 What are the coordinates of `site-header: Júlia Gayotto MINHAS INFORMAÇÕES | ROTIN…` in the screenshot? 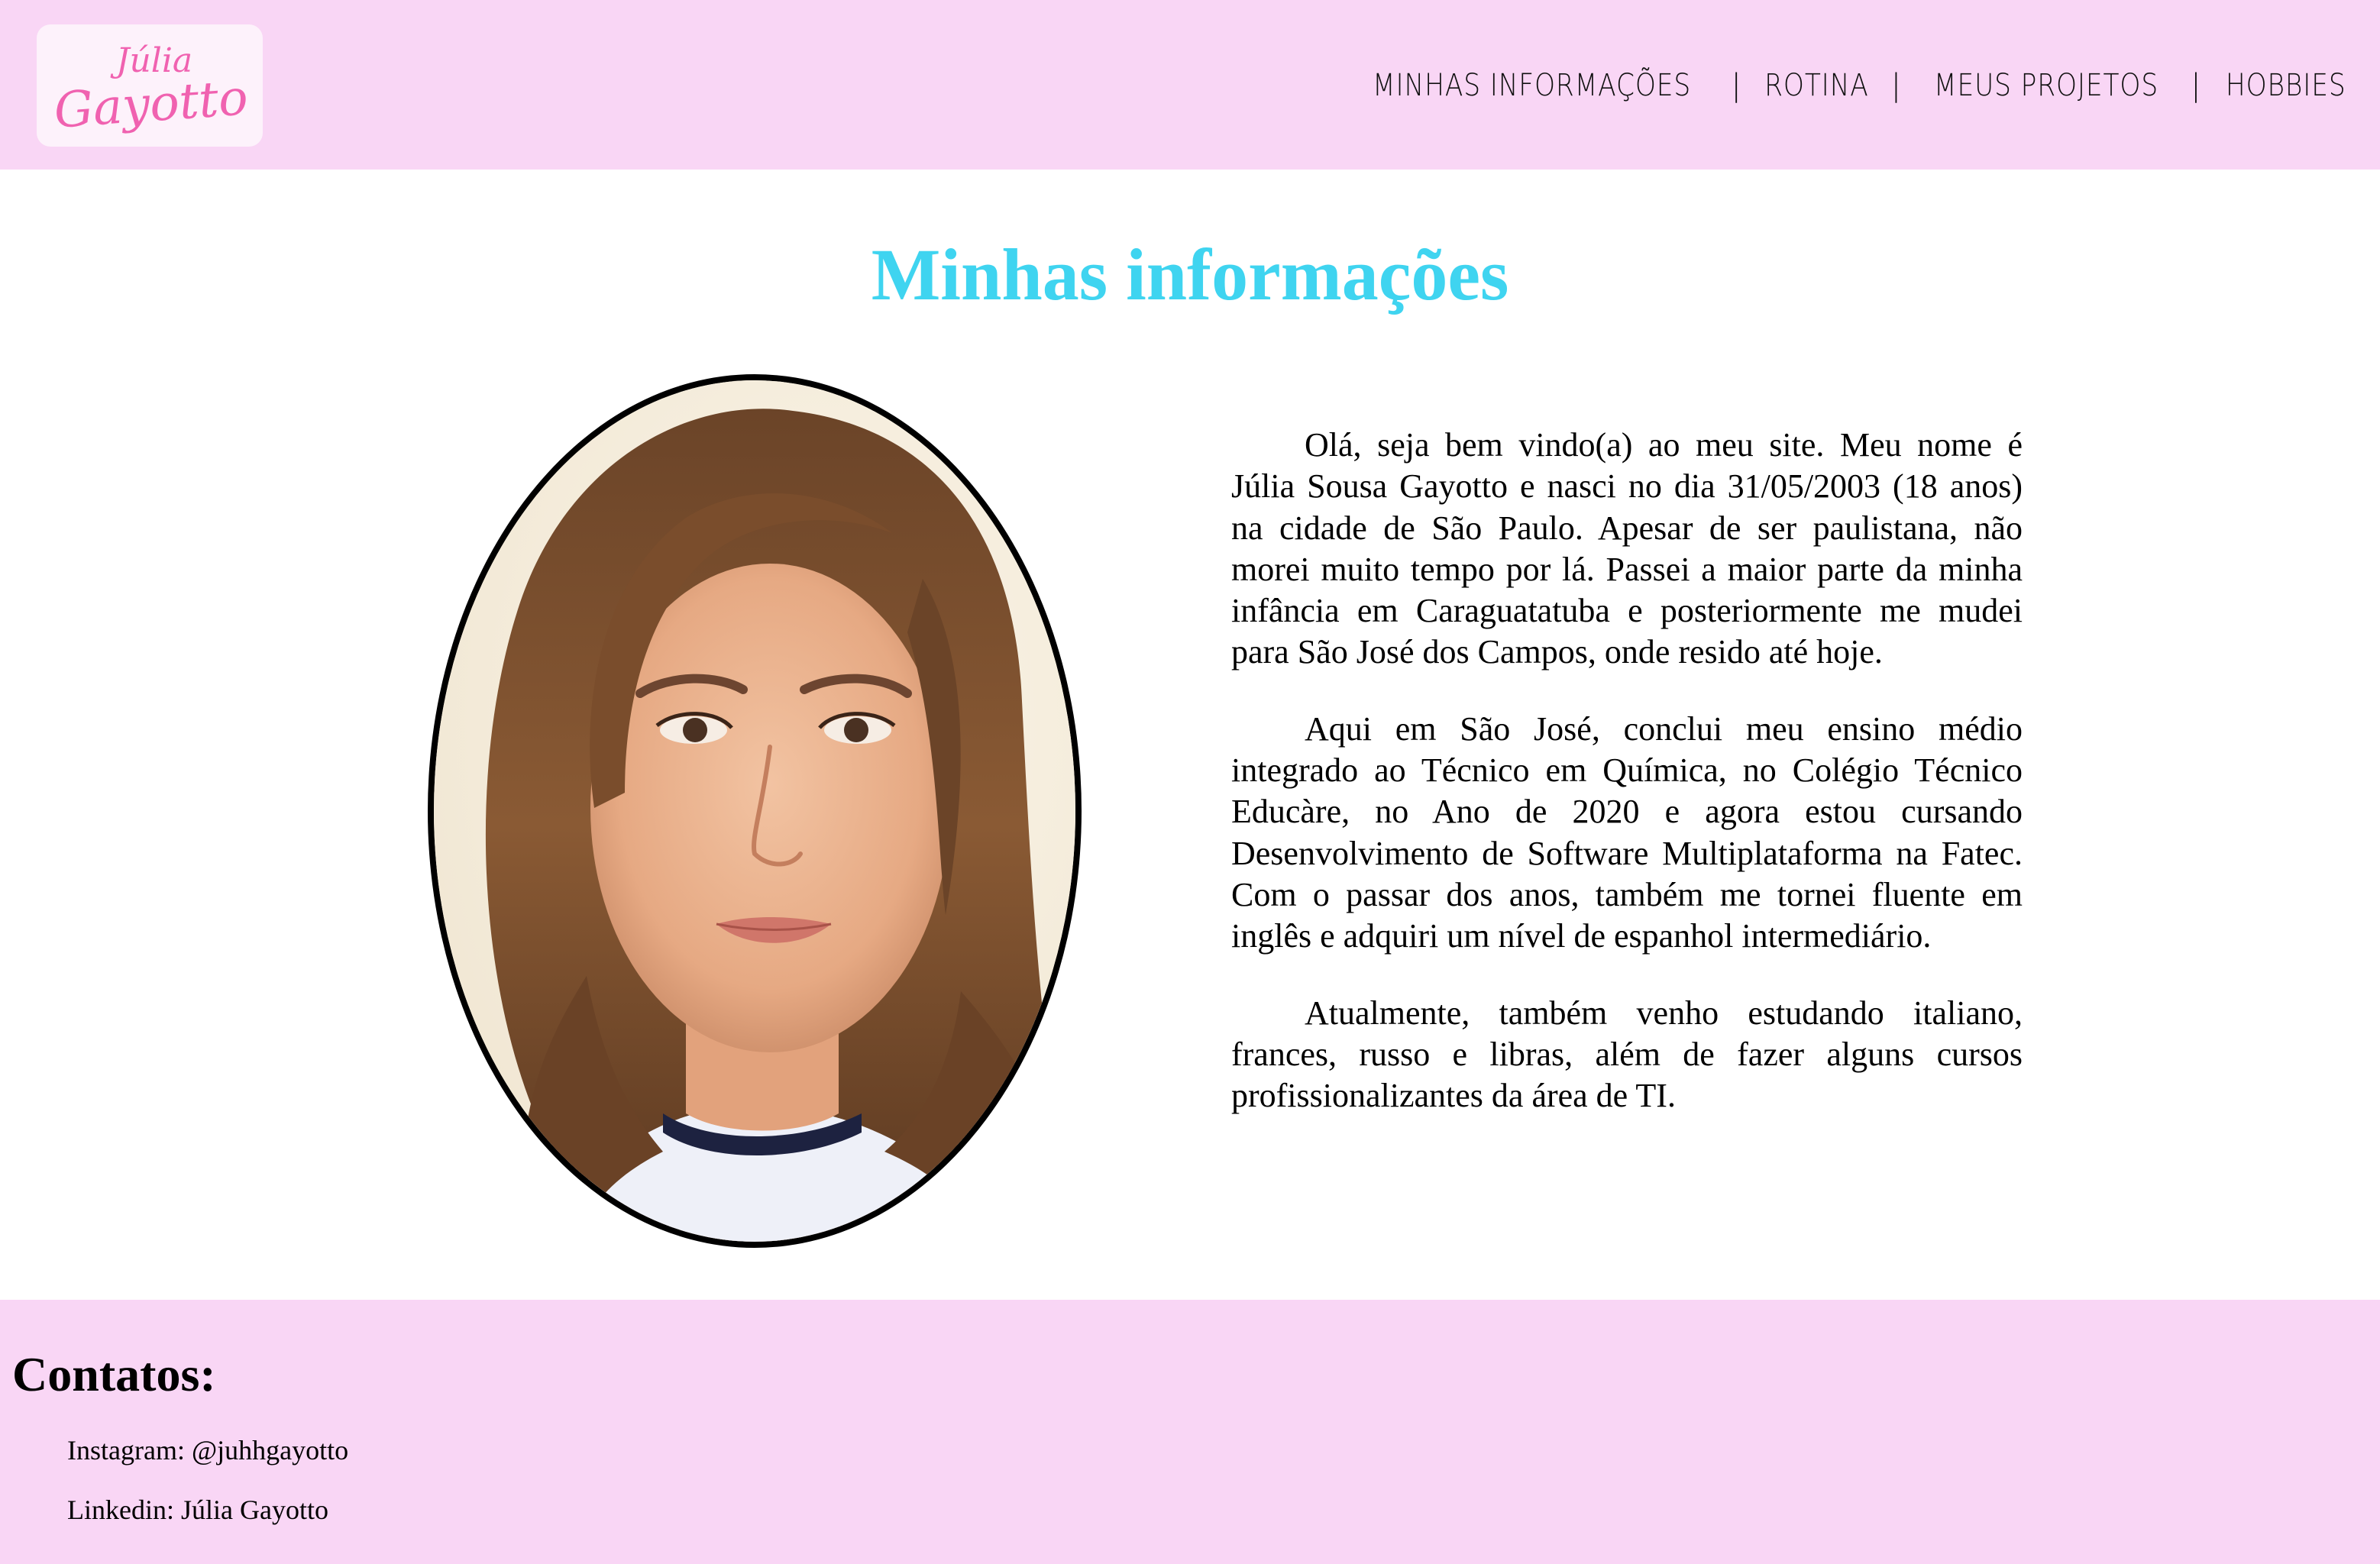 It's located at (1190, 85).